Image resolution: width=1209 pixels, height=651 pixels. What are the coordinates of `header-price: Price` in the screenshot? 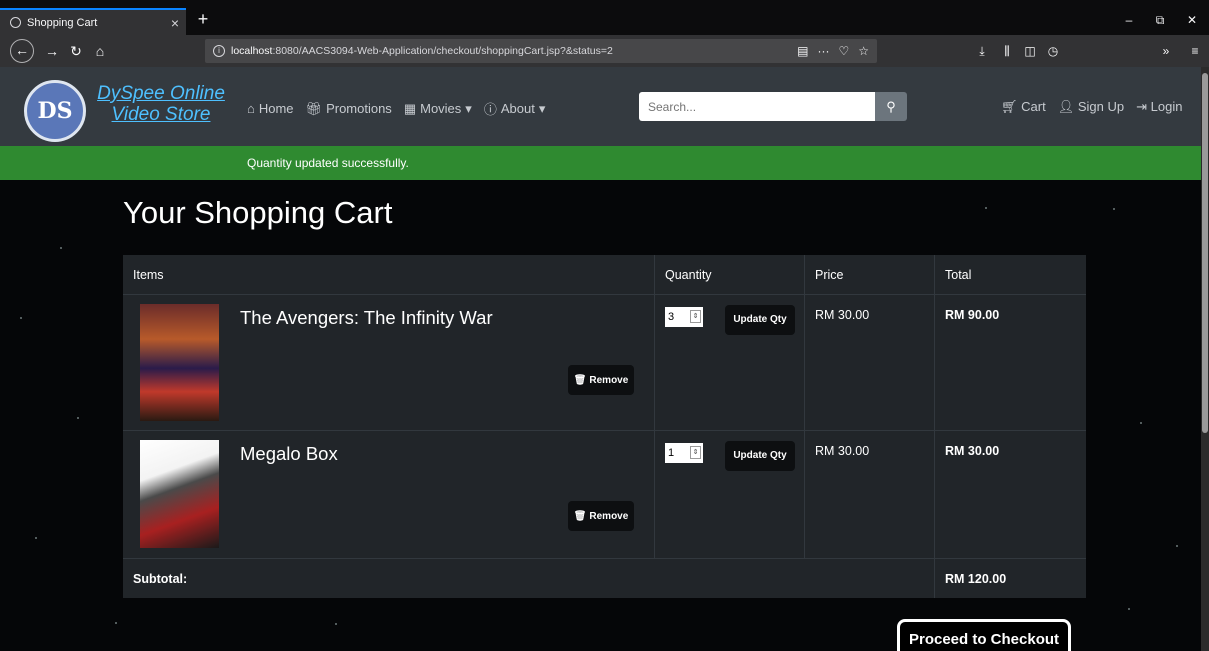 It's located at (870, 274).